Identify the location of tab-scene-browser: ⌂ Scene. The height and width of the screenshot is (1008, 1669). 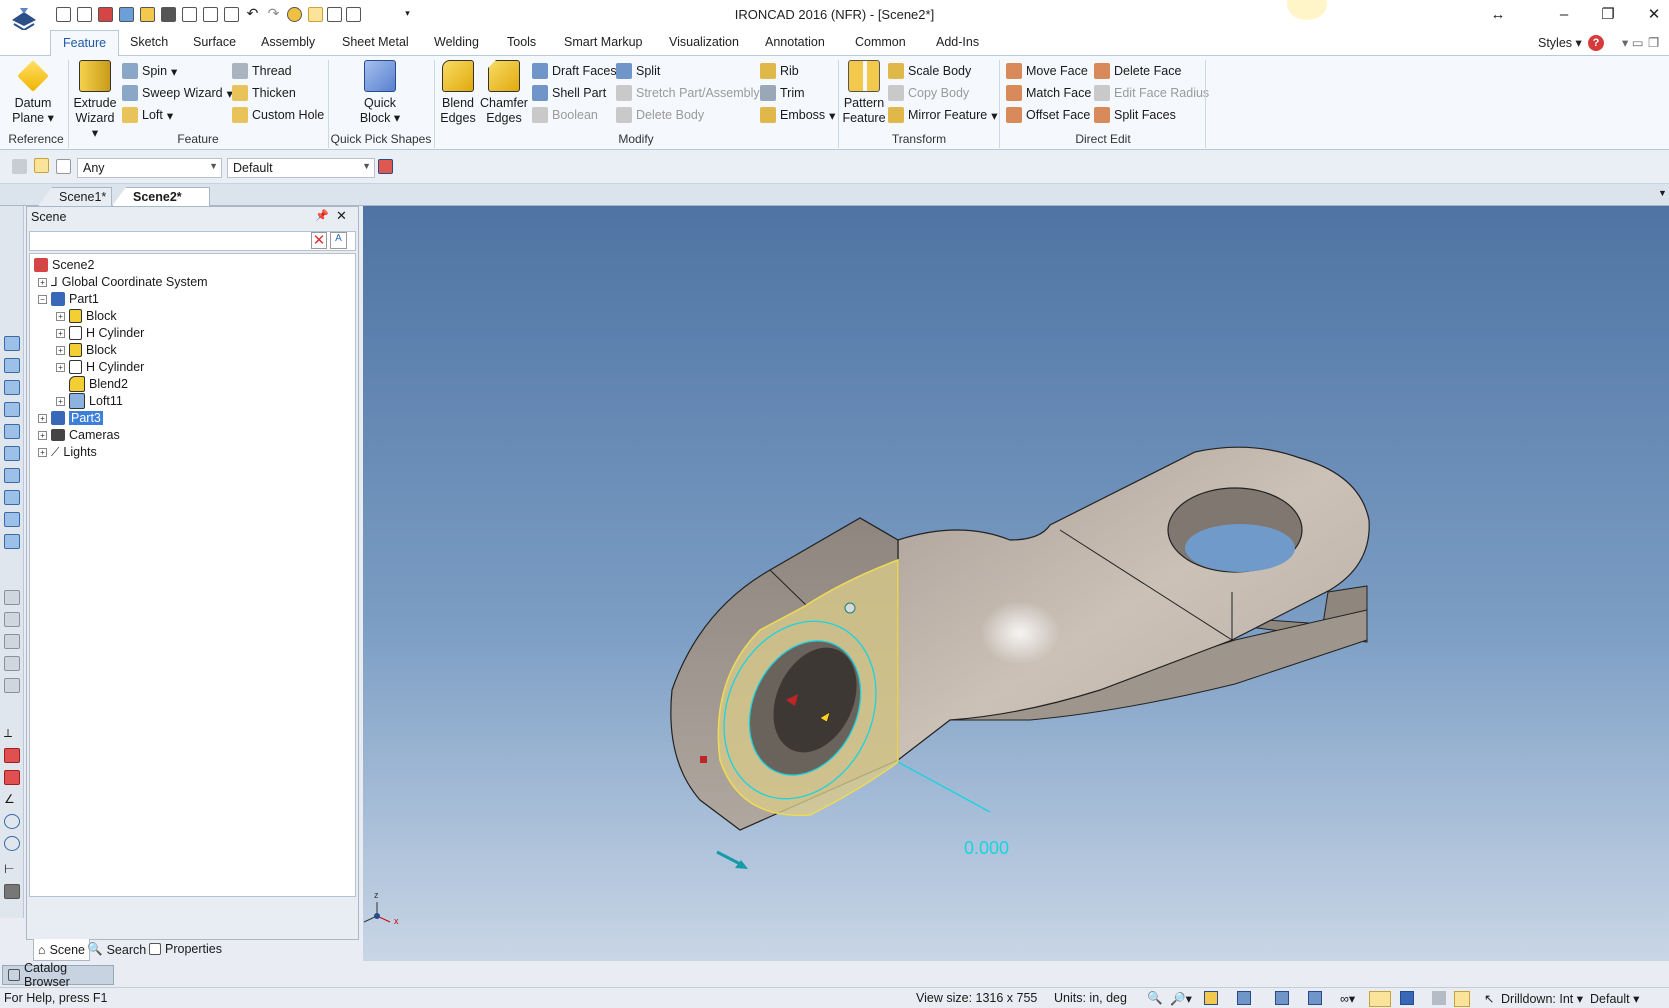
(62, 950).